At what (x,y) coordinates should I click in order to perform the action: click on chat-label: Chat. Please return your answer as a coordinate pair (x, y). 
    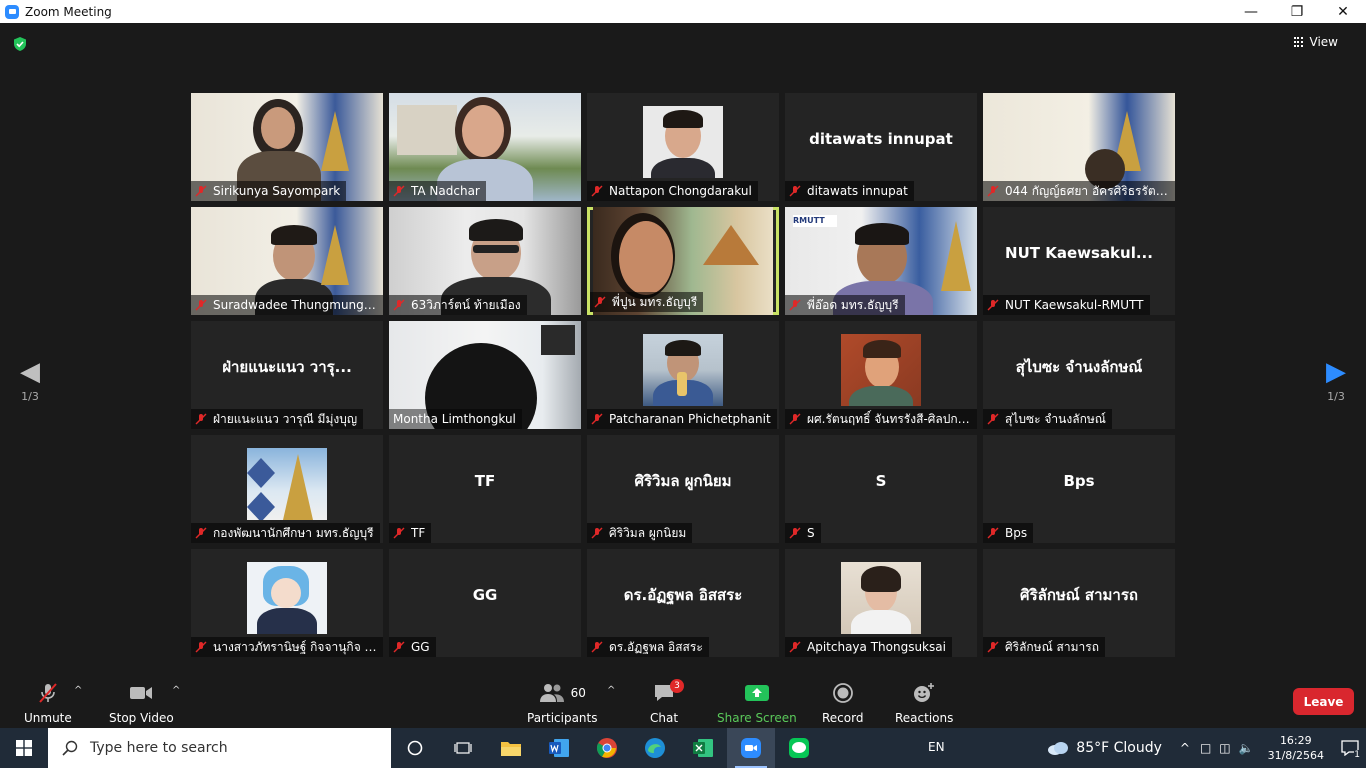
    Looking at the image, I should click on (664, 718).